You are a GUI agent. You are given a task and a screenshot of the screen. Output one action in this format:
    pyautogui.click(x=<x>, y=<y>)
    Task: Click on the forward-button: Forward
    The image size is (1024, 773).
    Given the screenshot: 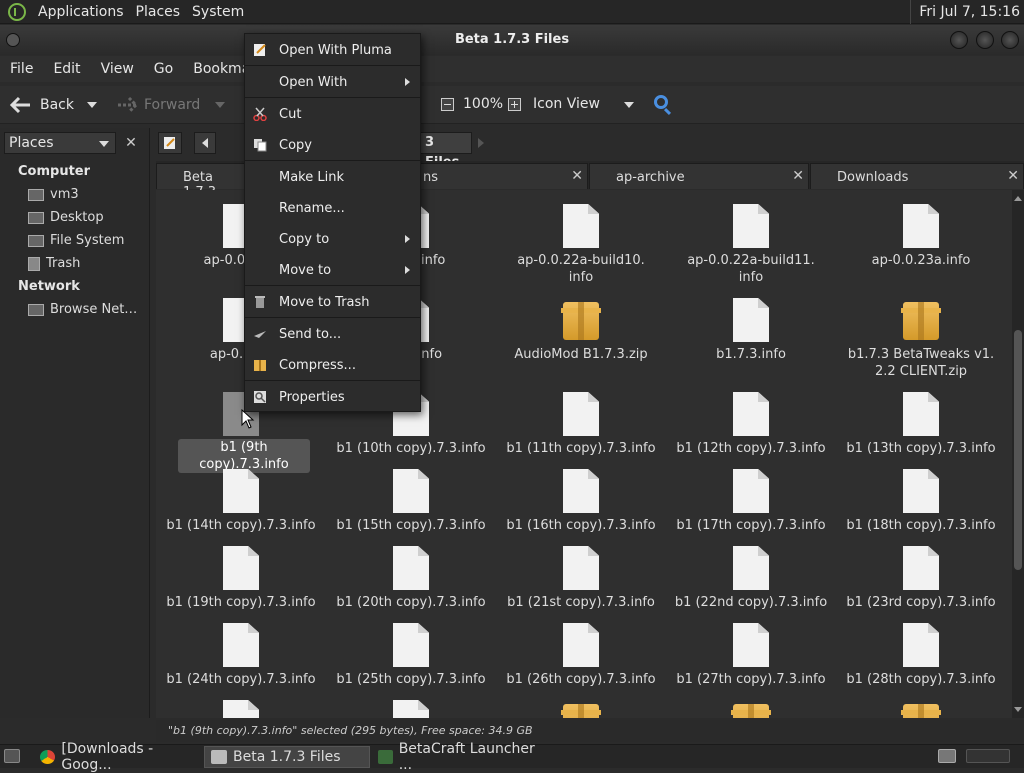 What is the action you would take?
    pyautogui.click(x=158, y=105)
    